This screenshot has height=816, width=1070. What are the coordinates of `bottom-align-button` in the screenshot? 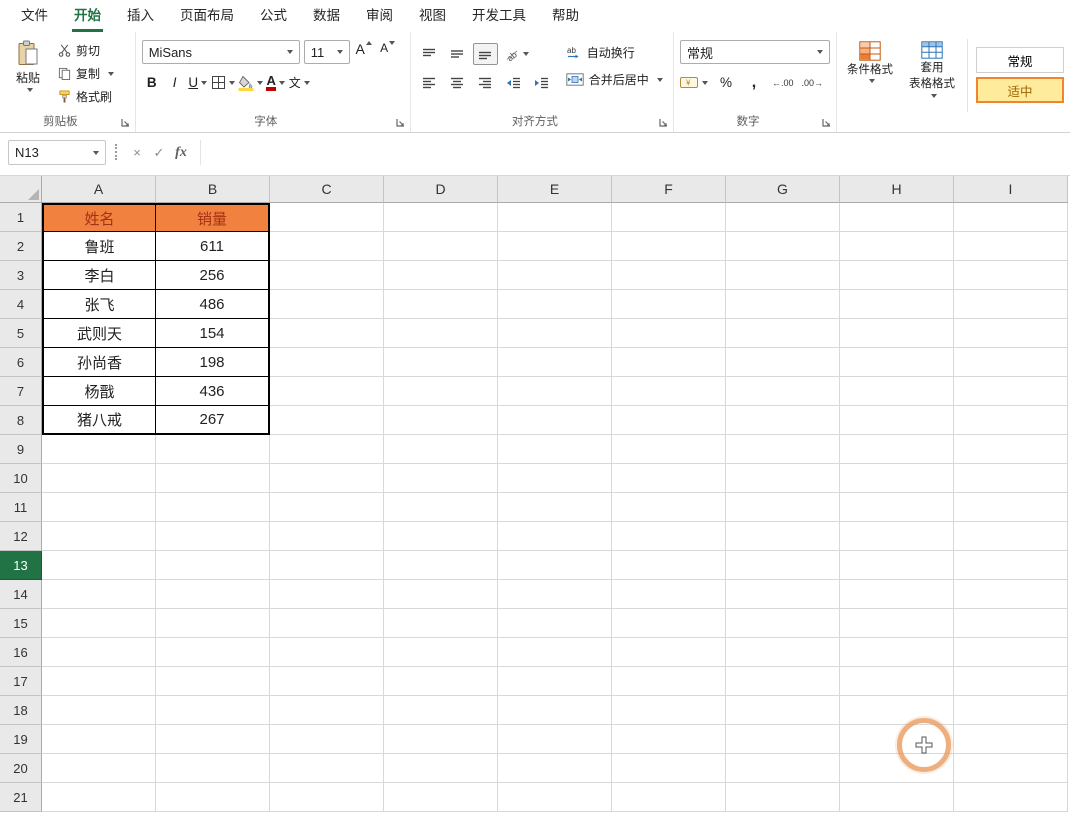 It's located at (485, 54).